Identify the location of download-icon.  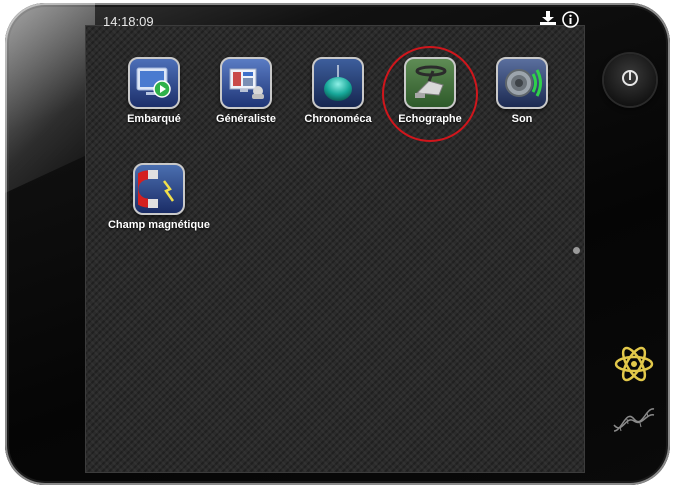
(548, 19).